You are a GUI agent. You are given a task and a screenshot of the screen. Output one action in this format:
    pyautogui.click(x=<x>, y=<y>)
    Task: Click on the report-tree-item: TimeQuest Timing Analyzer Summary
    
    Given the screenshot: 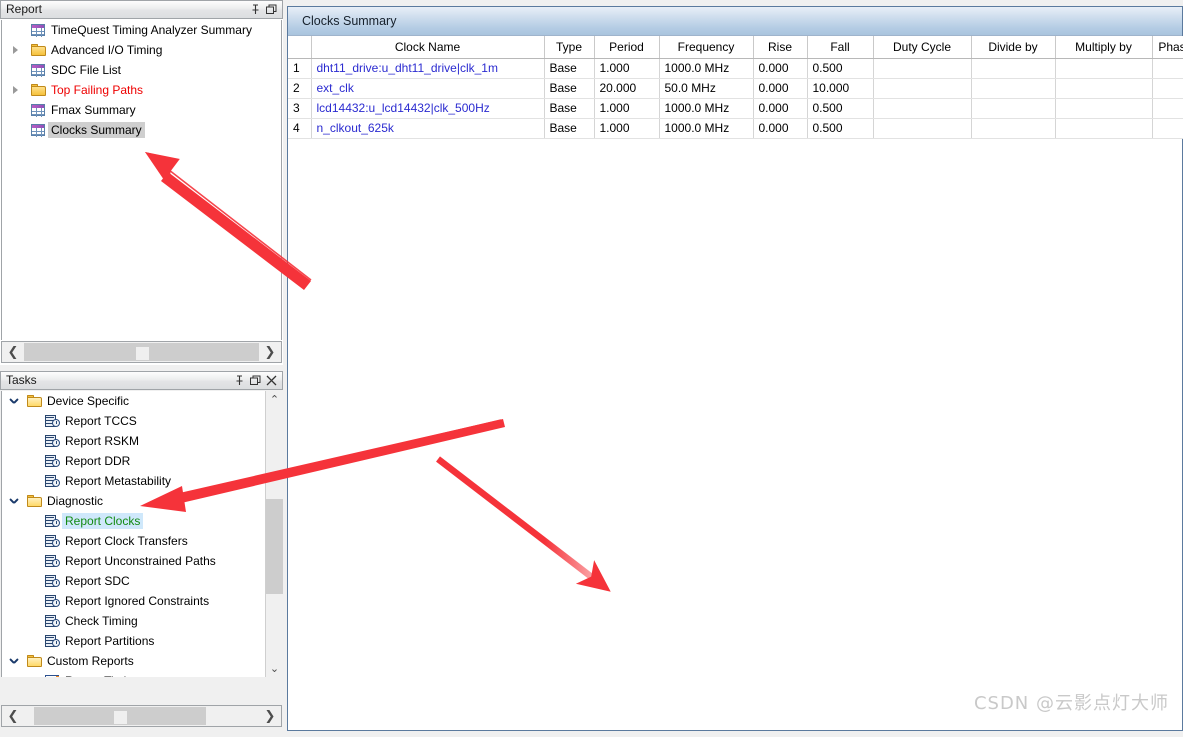 What is the action you would take?
    pyautogui.click(x=141, y=30)
    